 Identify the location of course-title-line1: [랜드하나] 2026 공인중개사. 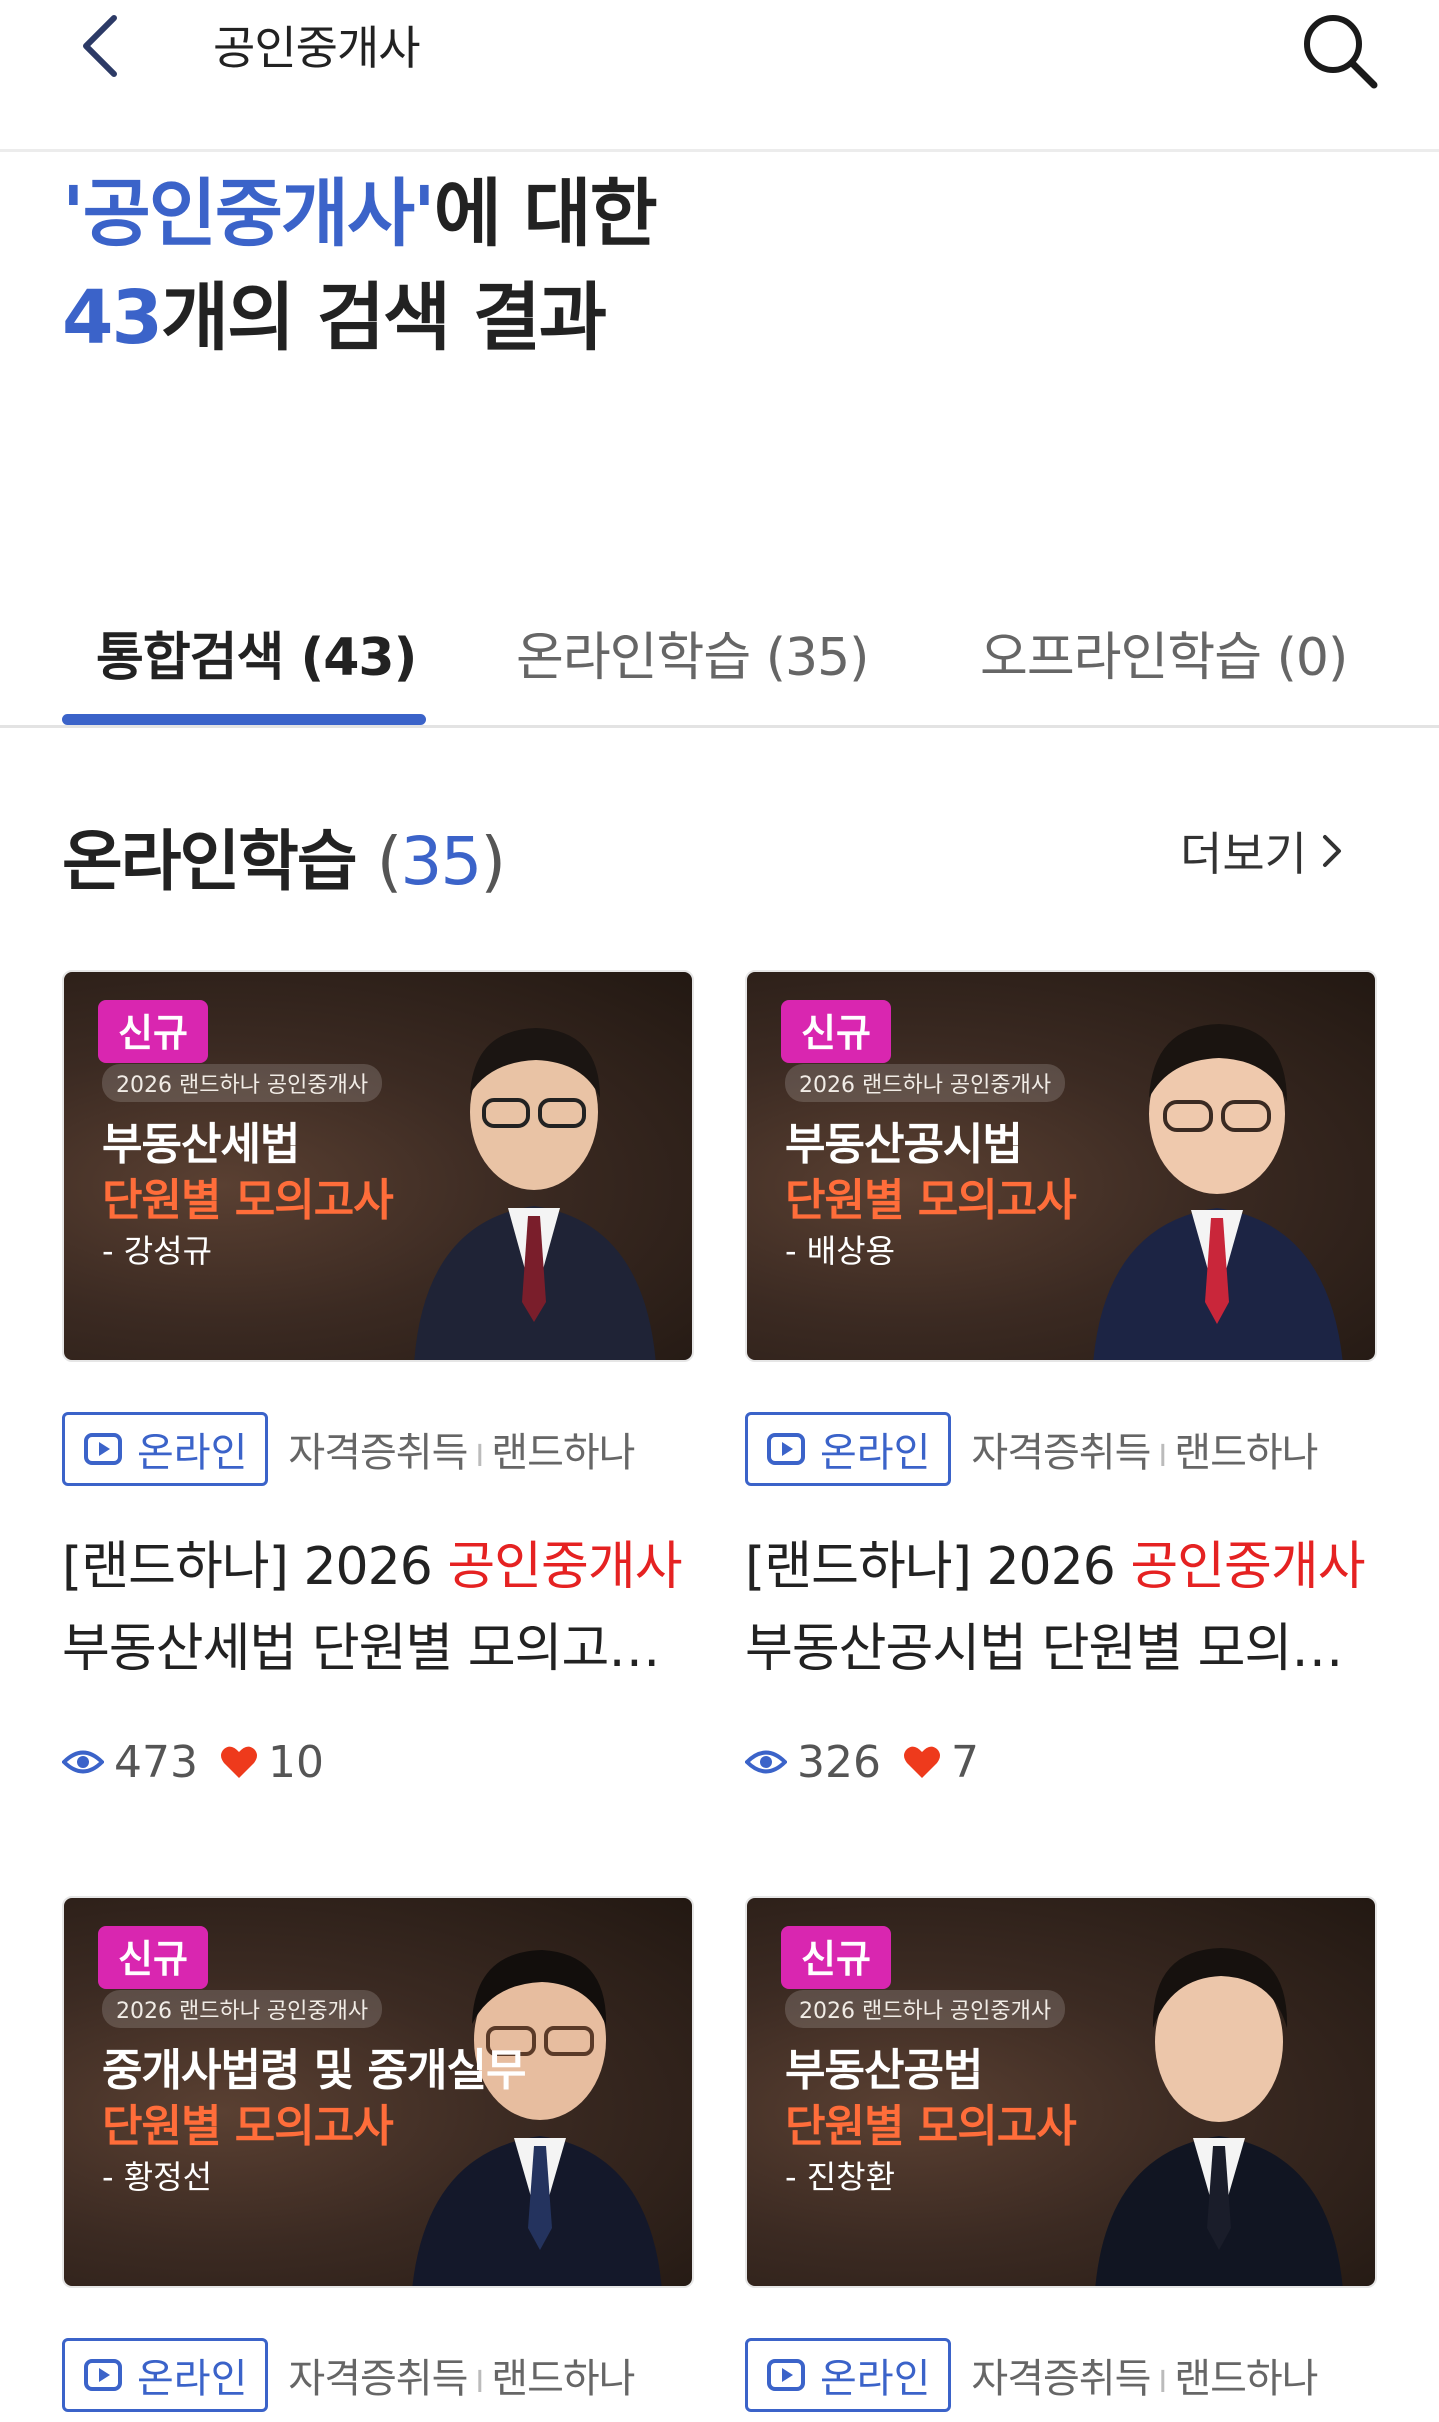
(378, 1567).